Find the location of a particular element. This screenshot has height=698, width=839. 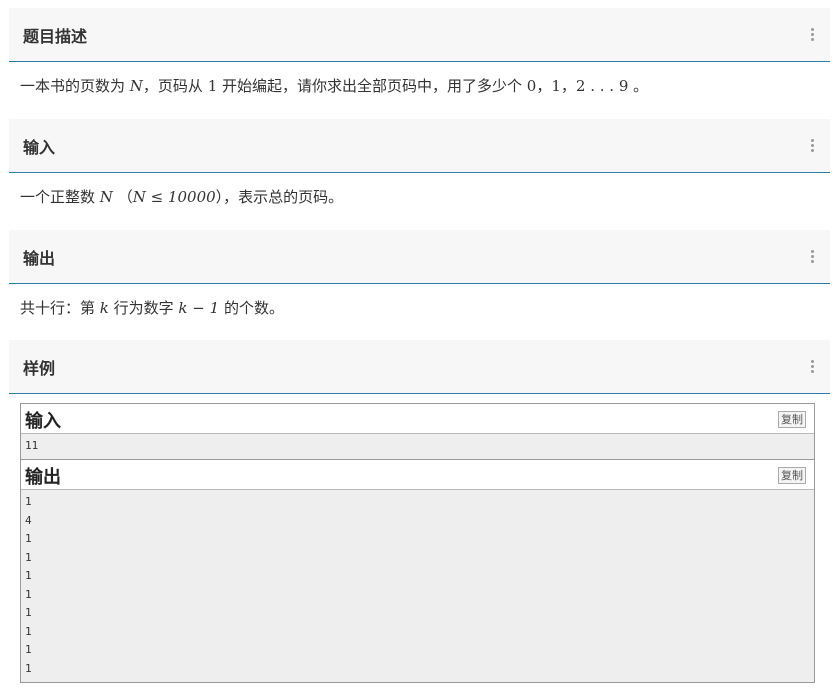

section-header-output: 输出 is located at coordinates (419, 257).